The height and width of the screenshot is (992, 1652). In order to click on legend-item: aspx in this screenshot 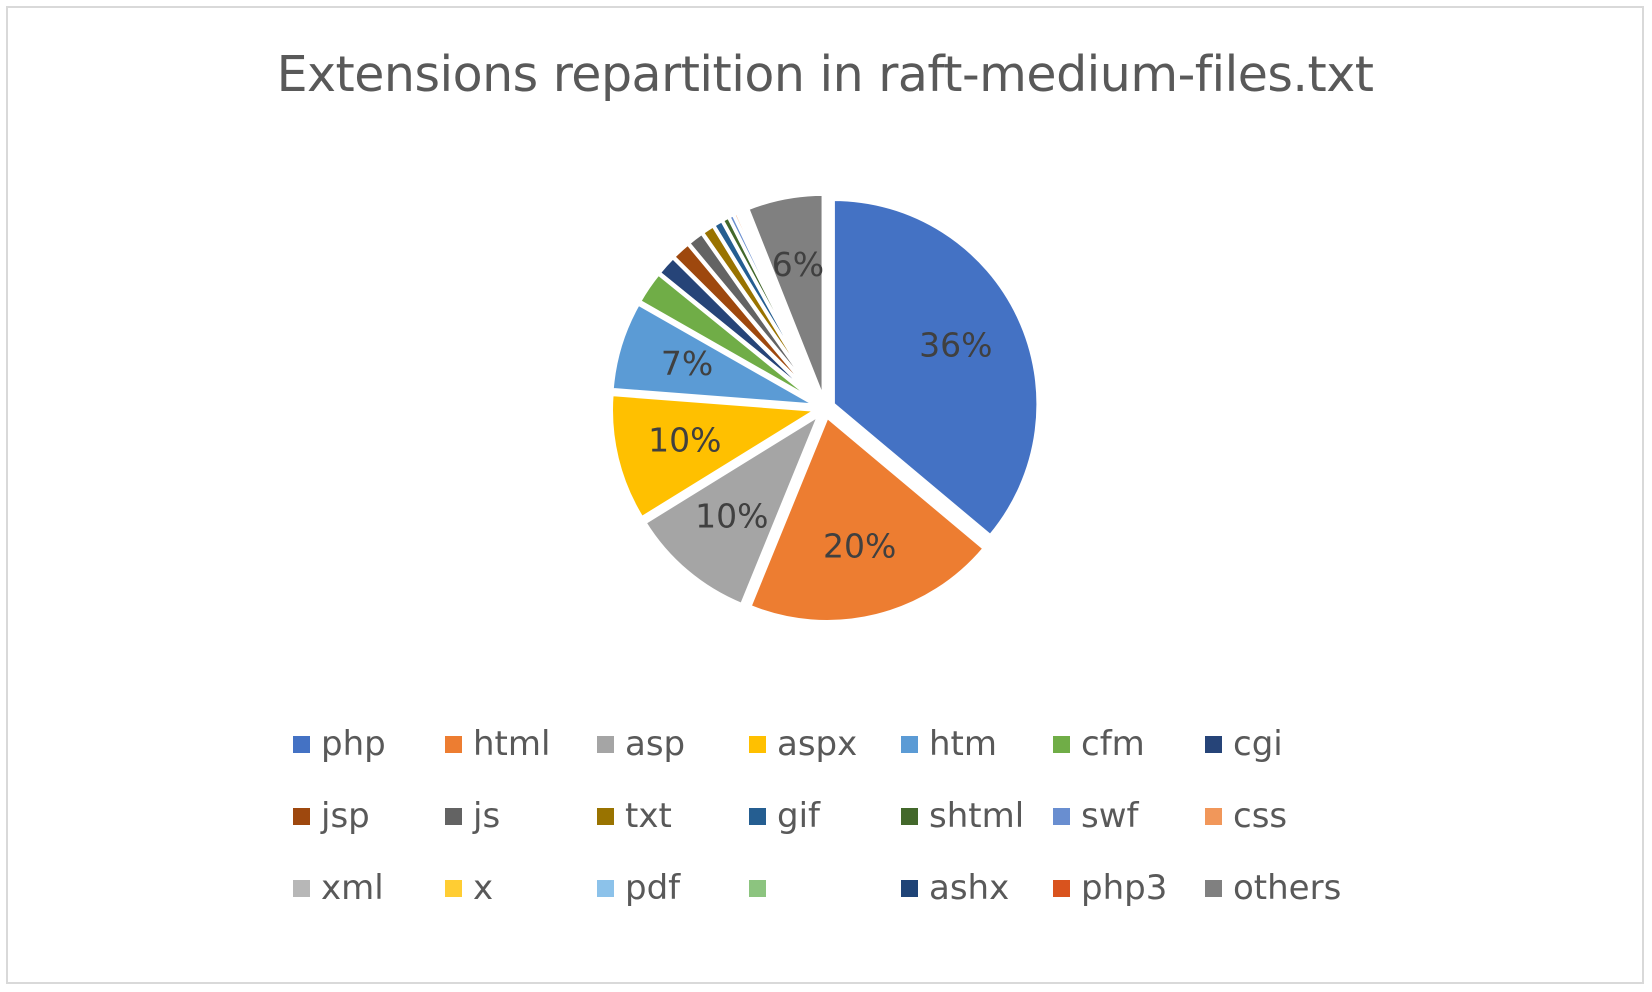, I will do `click(825, 744)`.